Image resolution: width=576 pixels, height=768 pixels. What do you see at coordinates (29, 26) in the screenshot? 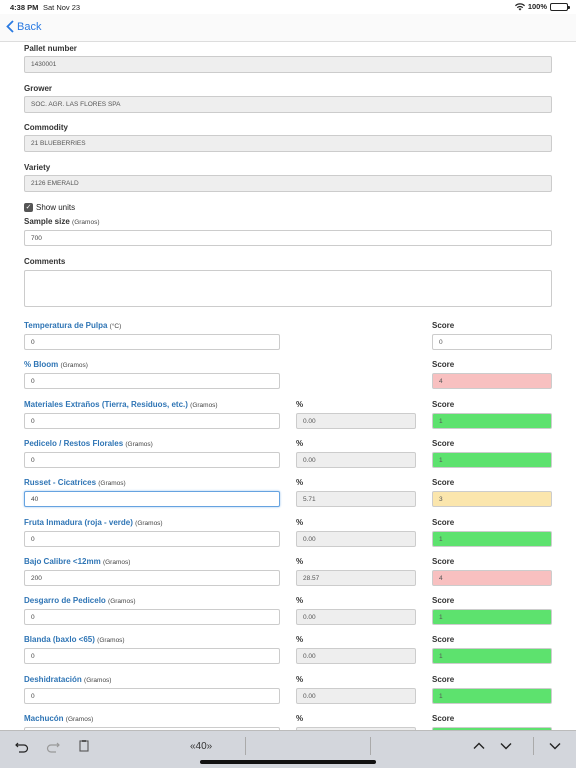
I see `back-label: Back` at bounding box center [29, 26].